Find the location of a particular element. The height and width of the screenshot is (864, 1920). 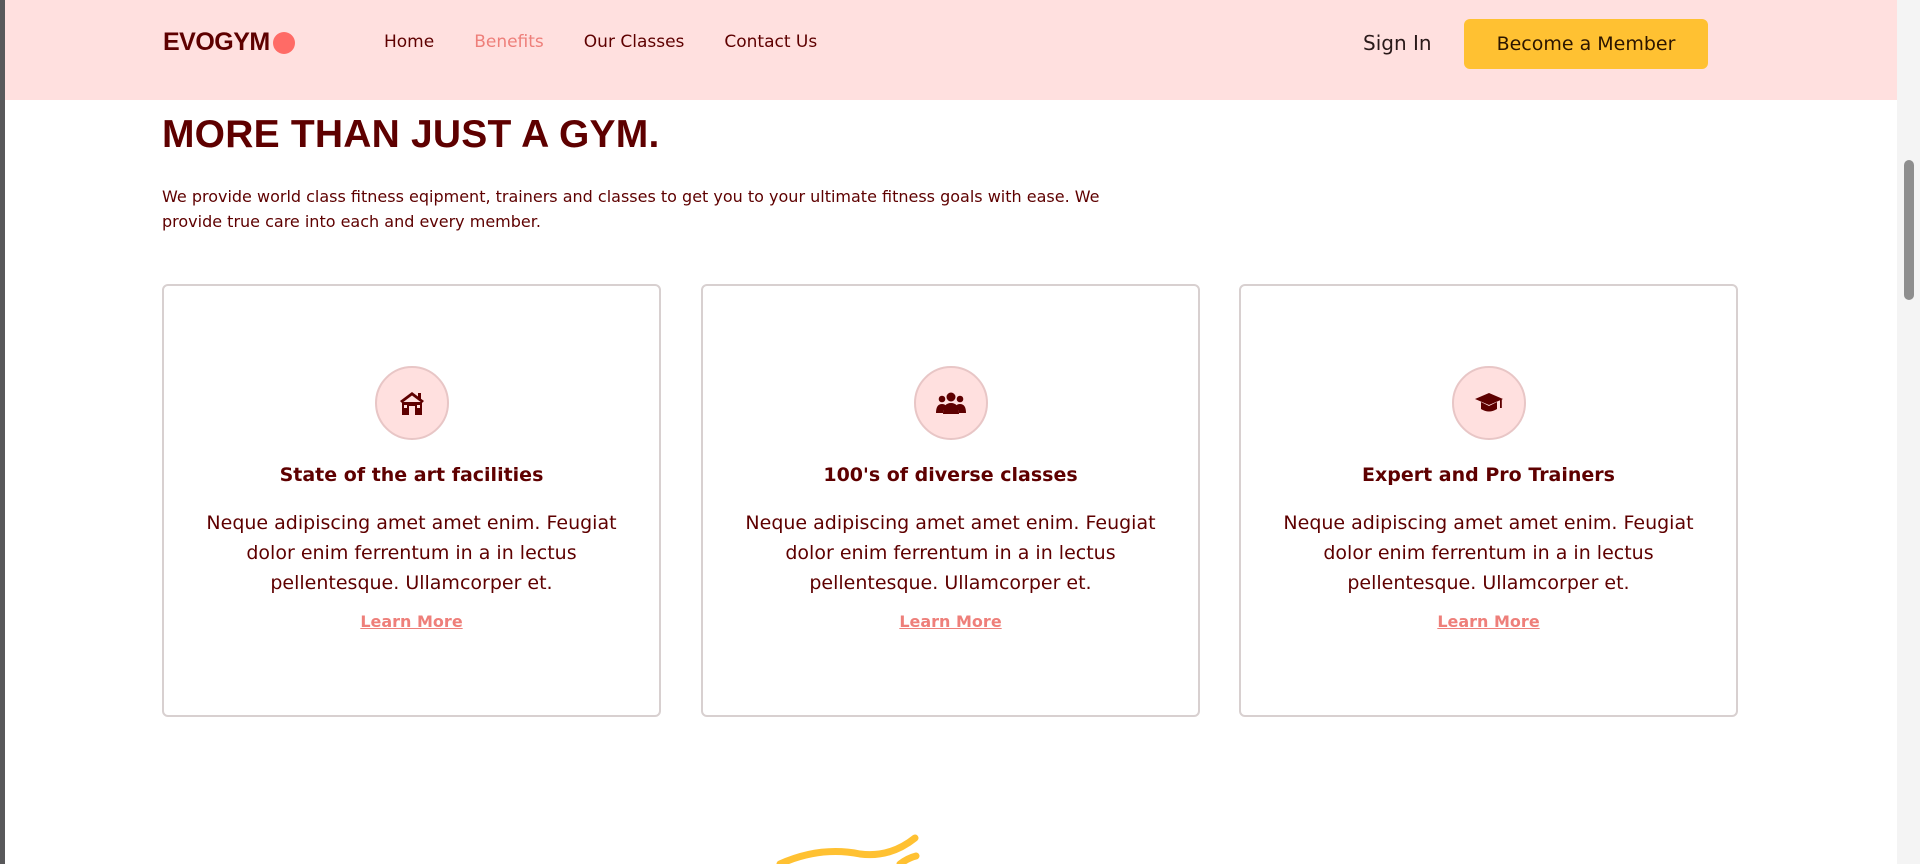

benefit-card-title: Expert and Pro Trainers is located at coordinates (1488, 475).